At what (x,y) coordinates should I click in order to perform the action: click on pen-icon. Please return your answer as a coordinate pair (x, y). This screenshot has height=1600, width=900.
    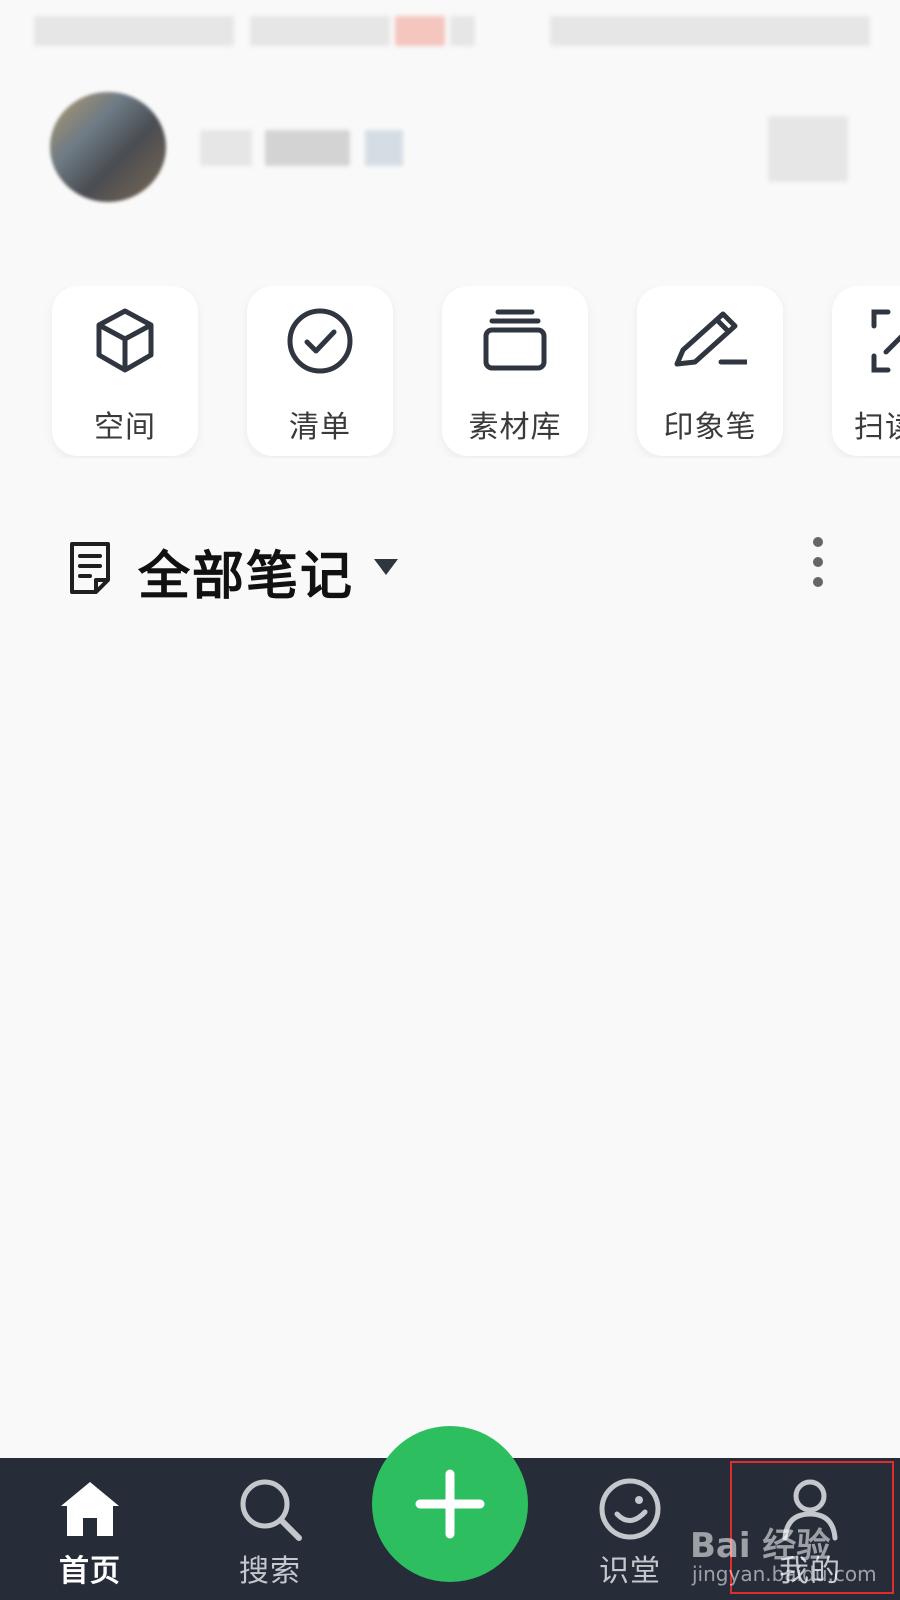
    Looking at the image, I should click on (710, 339).